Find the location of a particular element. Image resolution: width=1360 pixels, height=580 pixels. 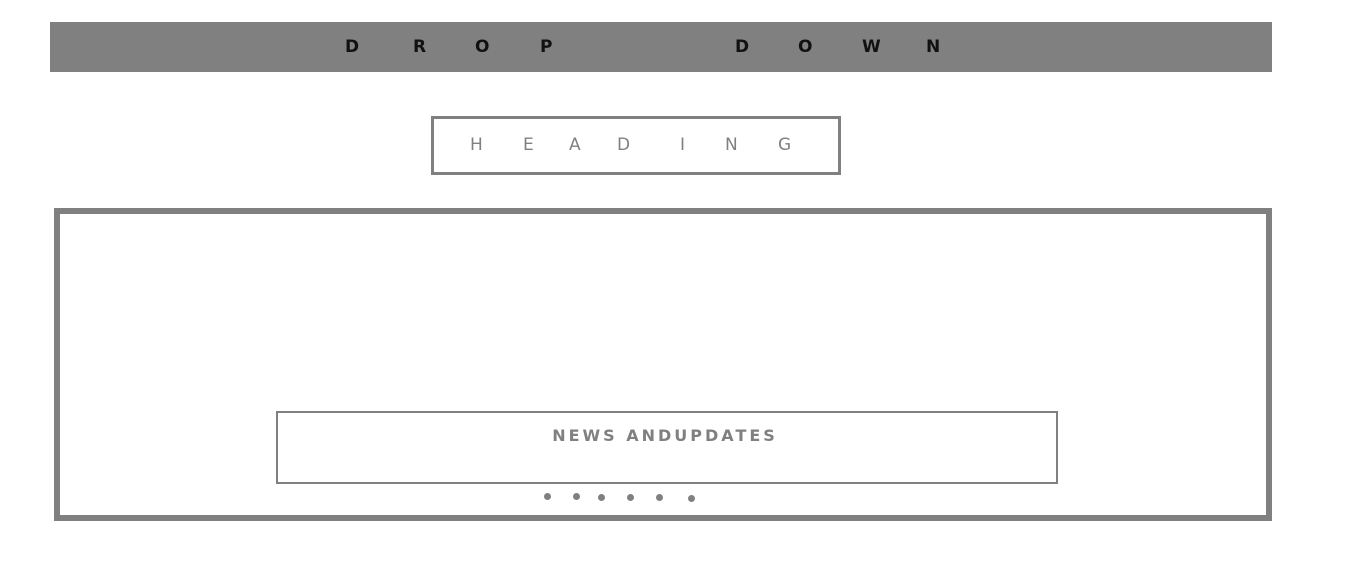

heading-letter: A is located at coordinates (575, 145).